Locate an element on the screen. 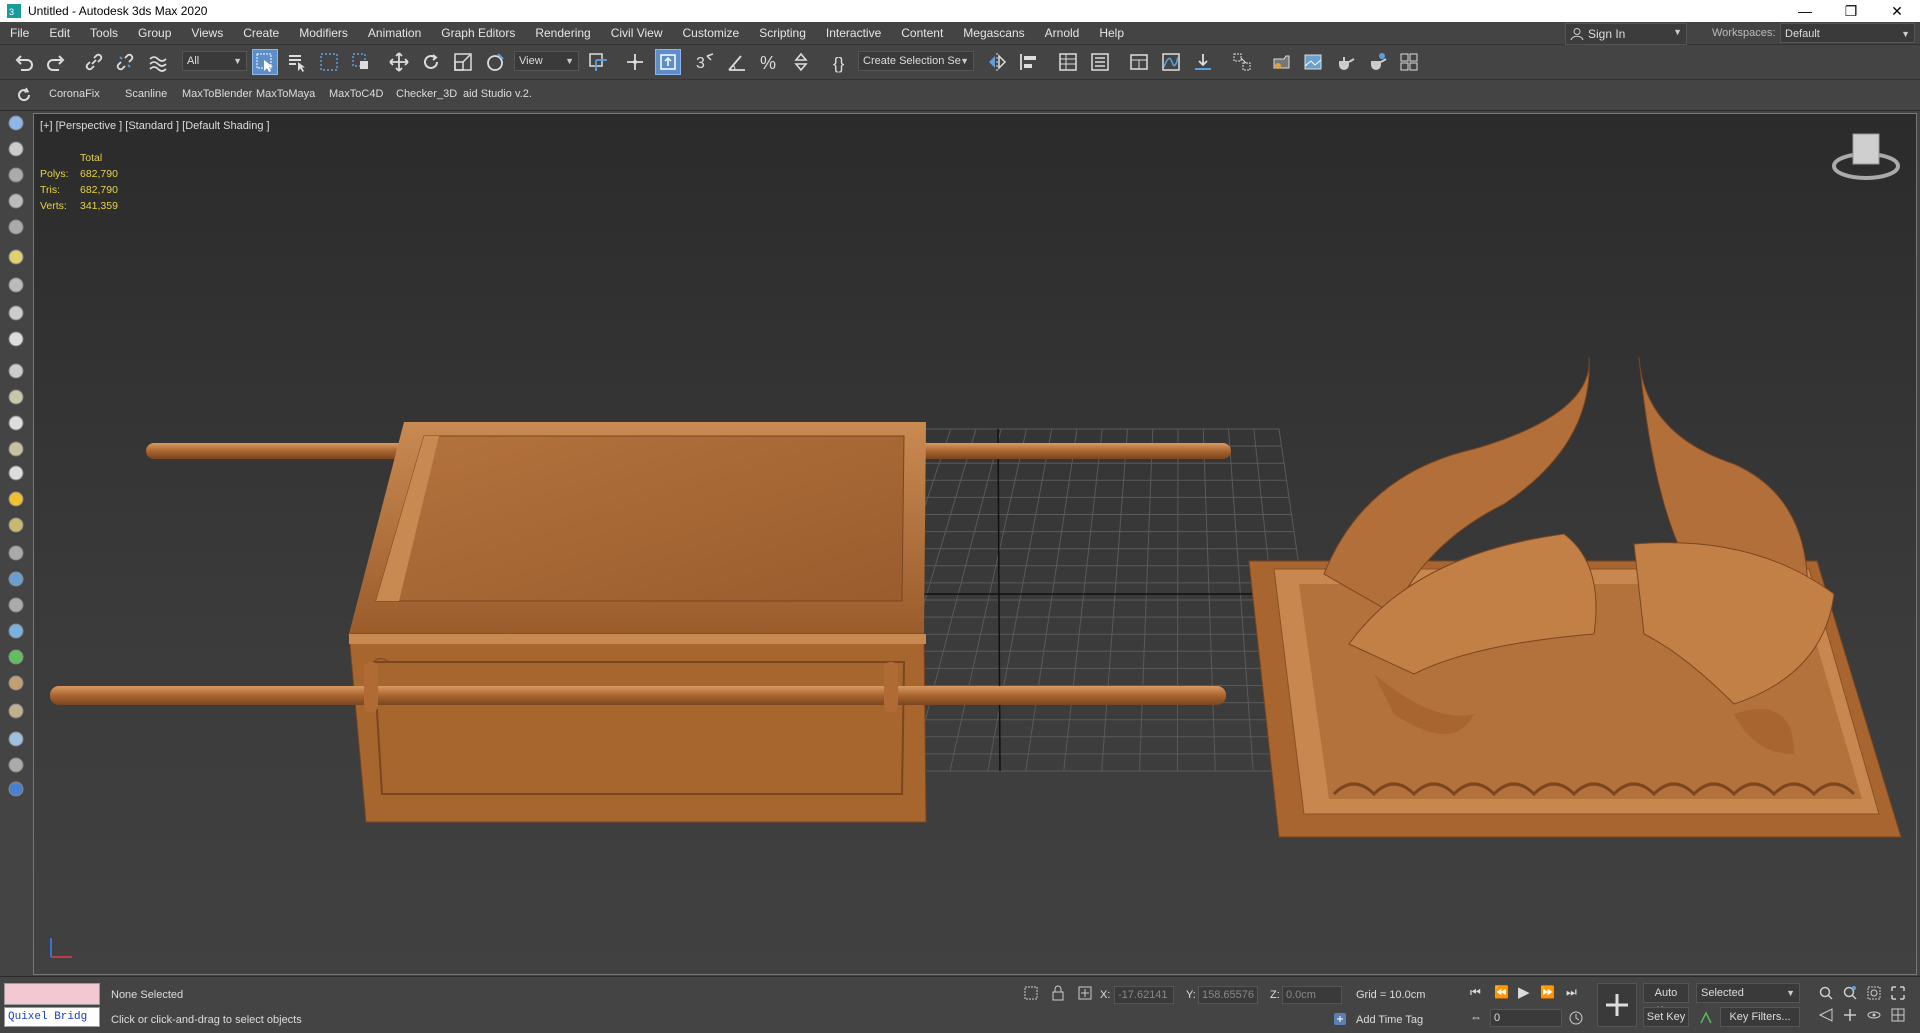 The image size is (1920, 1033). material-editor-button is located at coordinates (1242, 62).